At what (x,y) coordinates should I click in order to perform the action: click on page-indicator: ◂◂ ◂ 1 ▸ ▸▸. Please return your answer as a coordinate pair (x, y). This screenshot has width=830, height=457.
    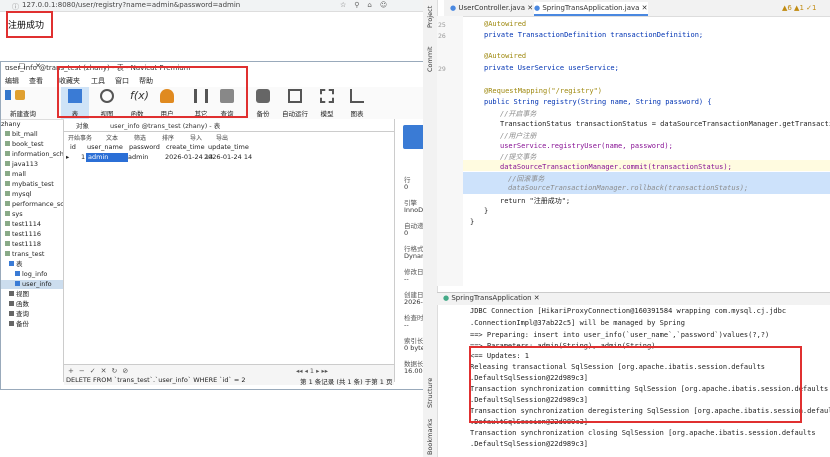
    Looking at the image, I should click on (312, 371).